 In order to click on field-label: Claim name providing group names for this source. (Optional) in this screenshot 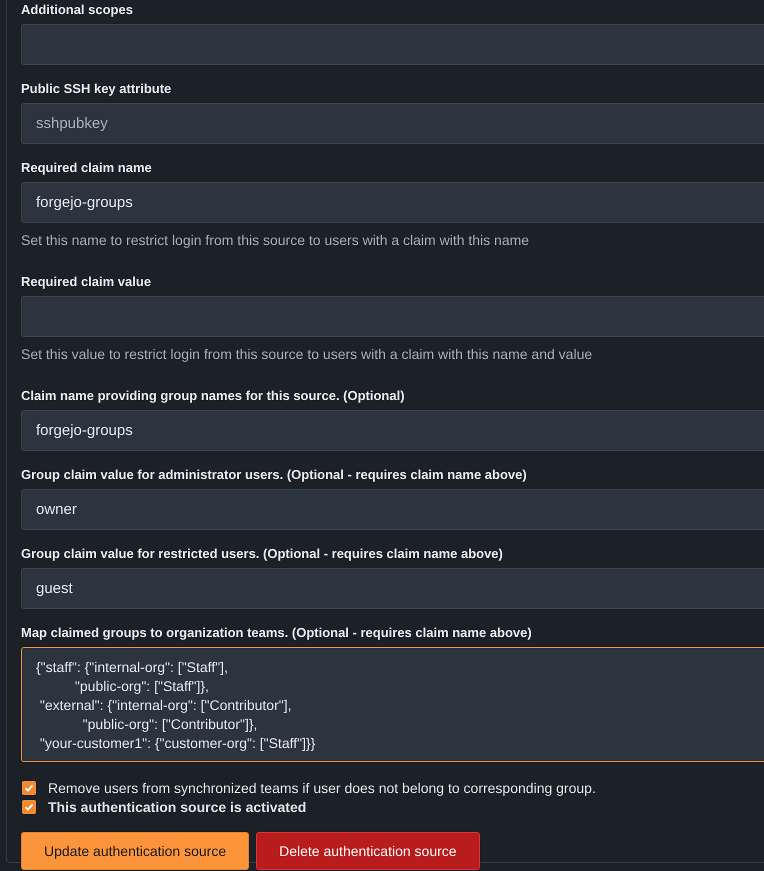, I will do `click(213, 396)`.